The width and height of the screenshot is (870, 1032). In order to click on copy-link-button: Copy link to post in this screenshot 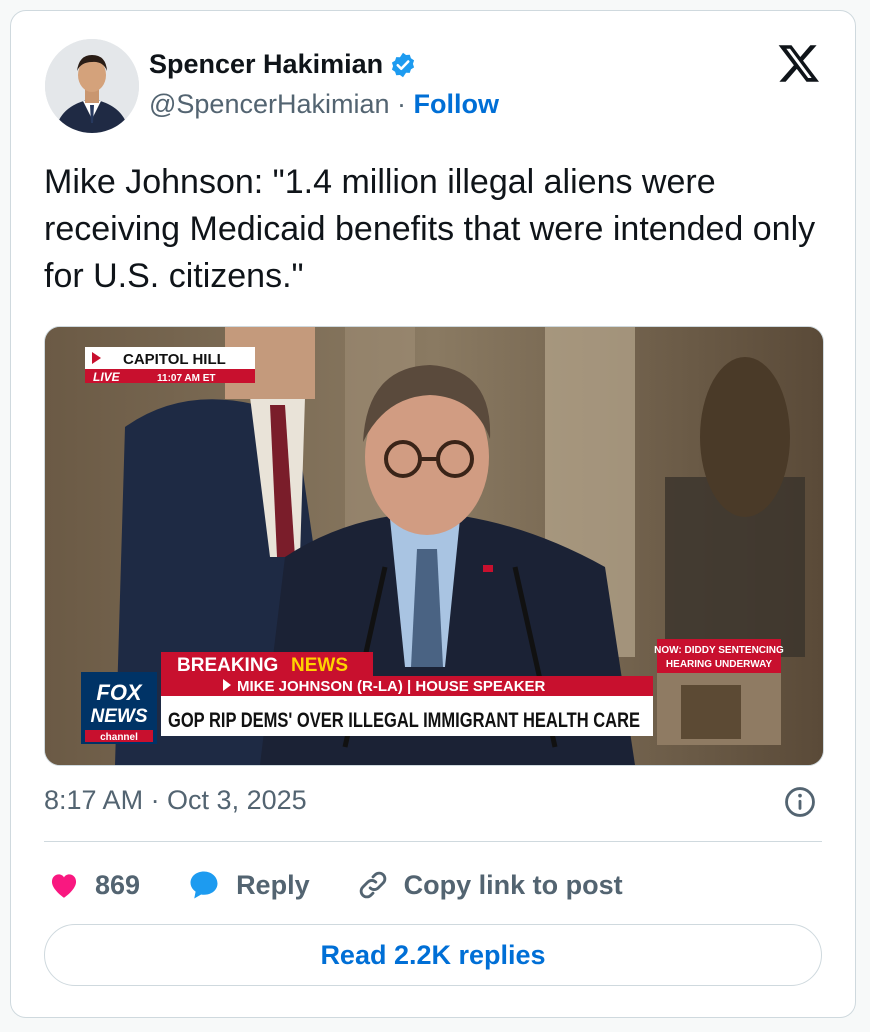, I will do `click(489, 885)`.